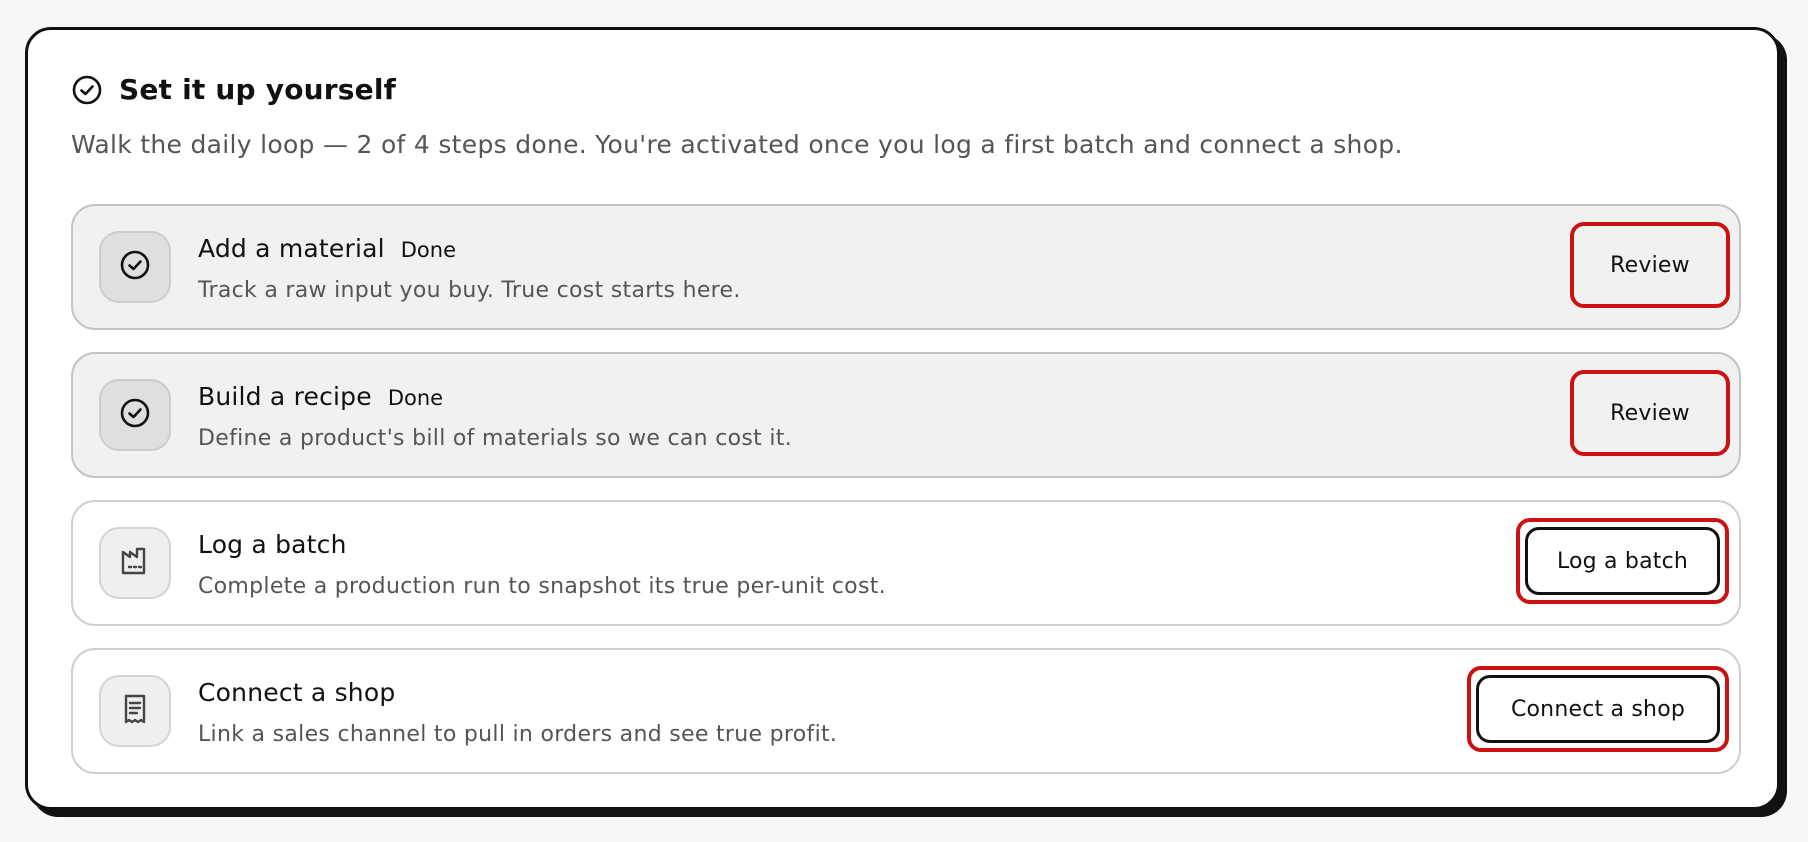  What do you see at coordinates (291, 248) in the screenshot?
I see `step-title: Add a material` at bounding box center [291, 248].